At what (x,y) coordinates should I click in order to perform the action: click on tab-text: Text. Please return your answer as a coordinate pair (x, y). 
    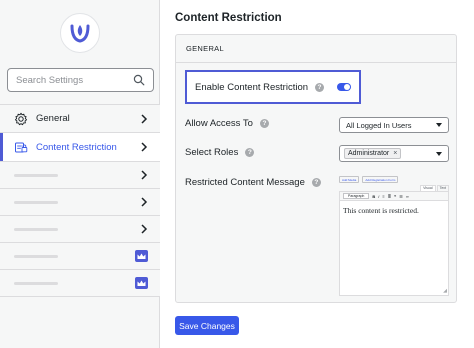
    Looking at the image, I should click on (442, 188).